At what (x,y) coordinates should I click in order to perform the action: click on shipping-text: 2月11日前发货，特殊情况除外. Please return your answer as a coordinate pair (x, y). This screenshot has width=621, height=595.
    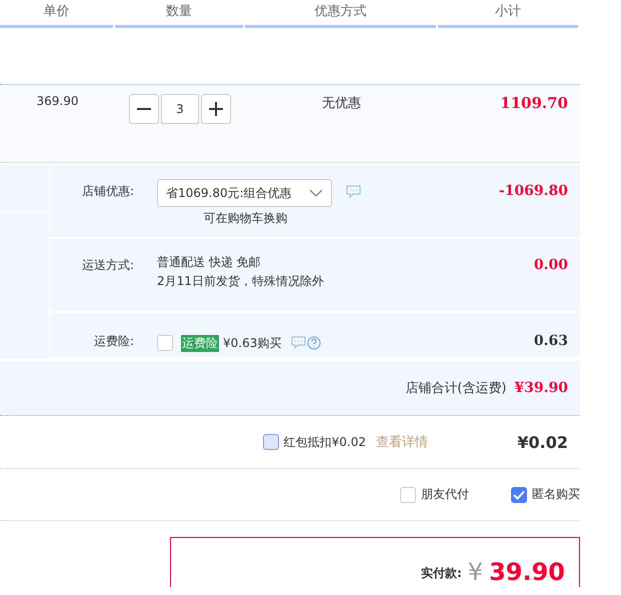
    Looking at the image, I should click on (241, 281).